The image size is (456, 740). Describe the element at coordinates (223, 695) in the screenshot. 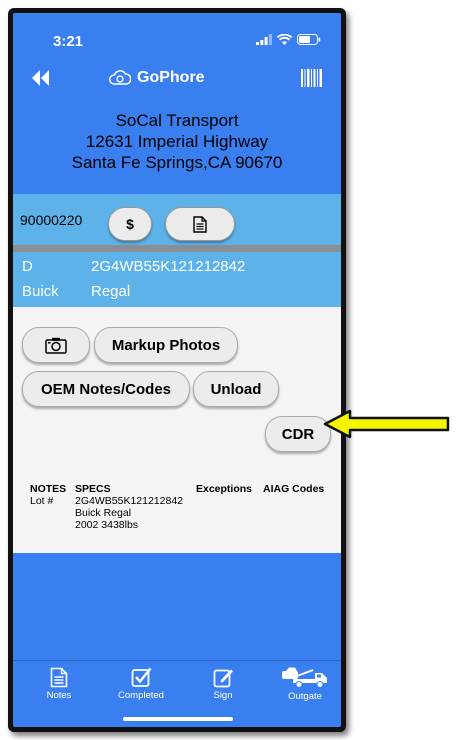

I see `tab-sign-label: Sign` at that location.